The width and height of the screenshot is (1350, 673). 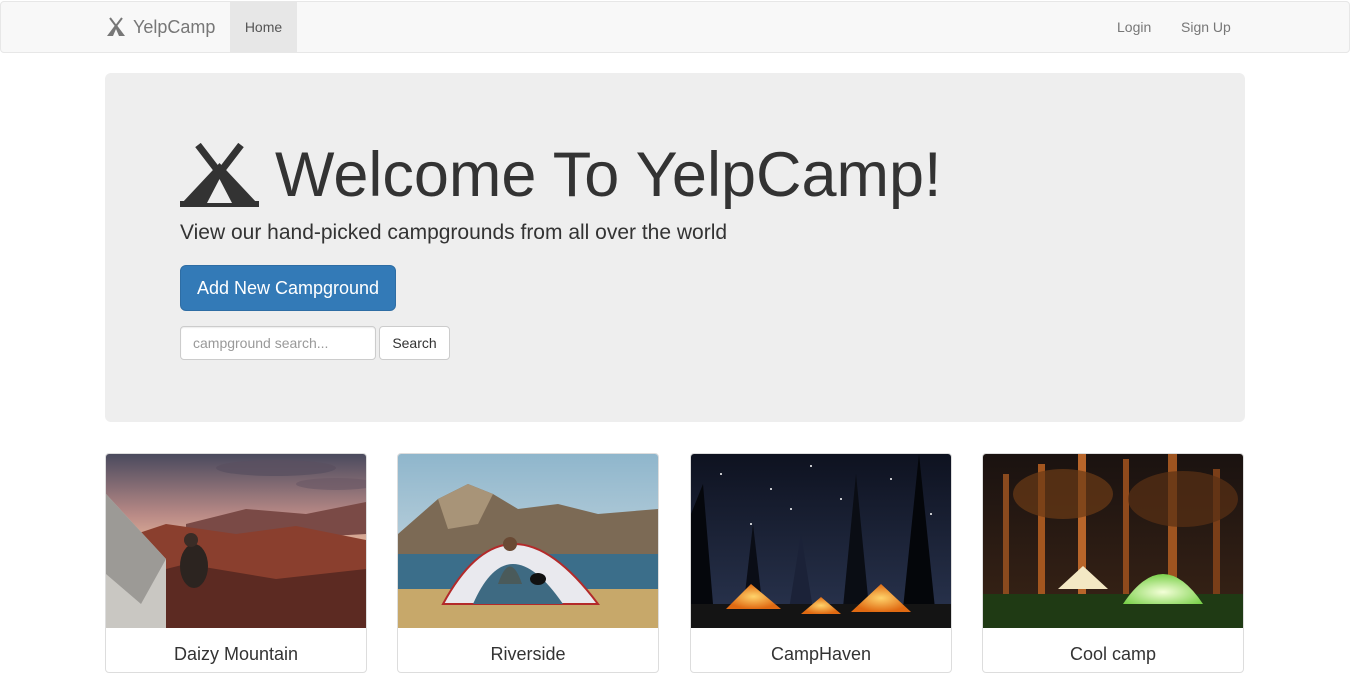 I want to click on nav-login-link: Login, so click(x=1134, y=27).